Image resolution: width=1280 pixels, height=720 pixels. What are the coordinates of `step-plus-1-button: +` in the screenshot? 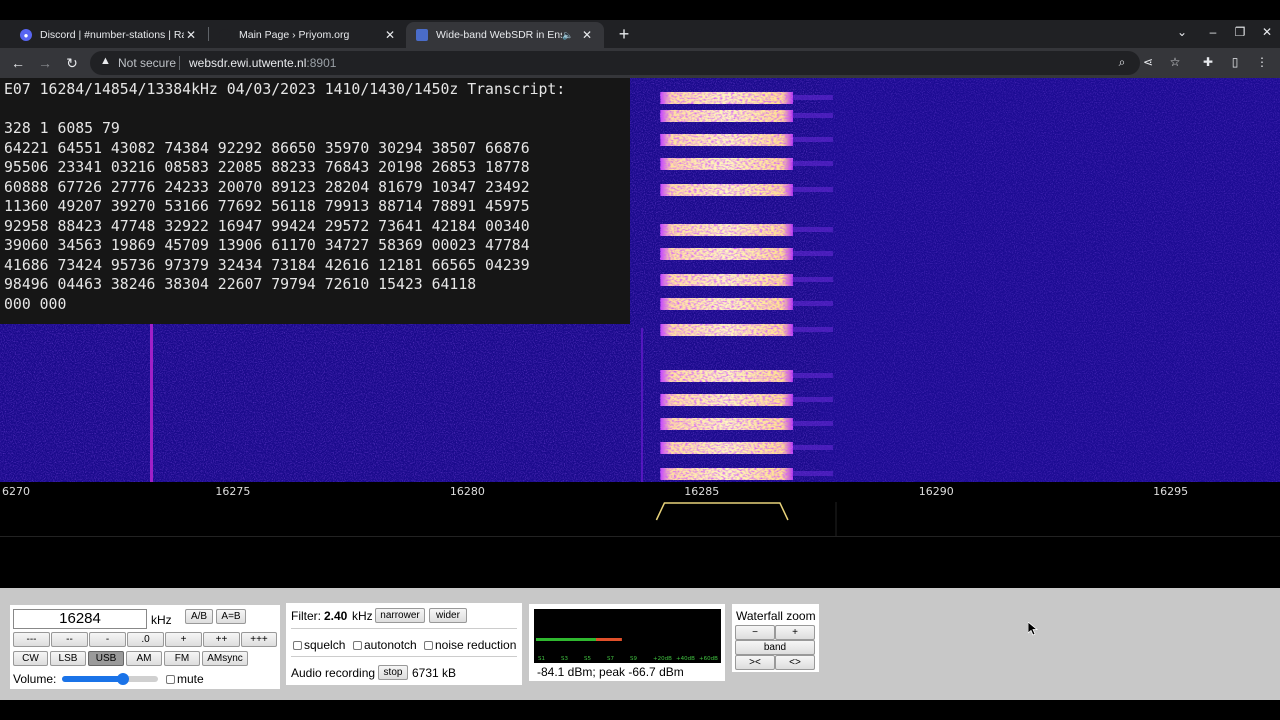 It's located at (183, 639).